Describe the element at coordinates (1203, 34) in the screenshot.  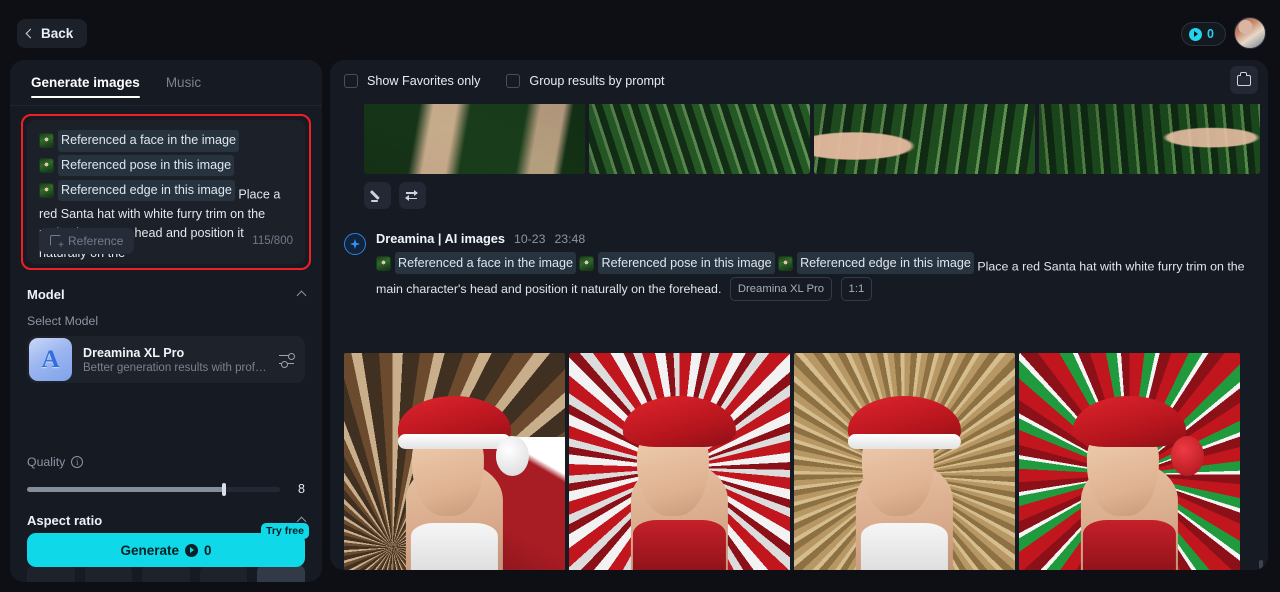
I see `credits-badge: 0` at that location.